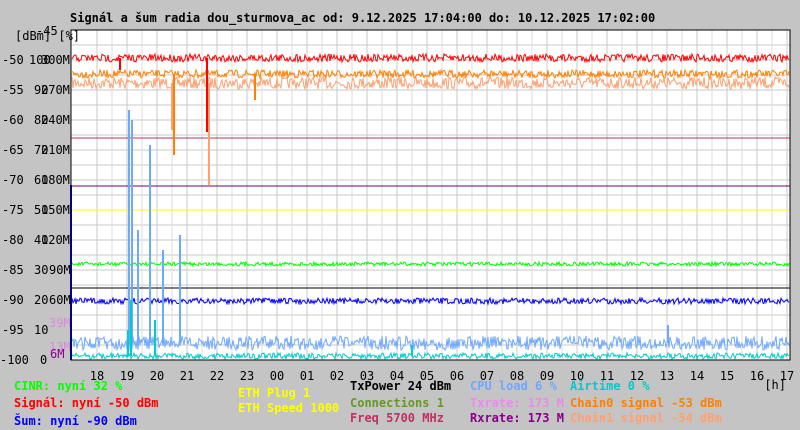 The height and width of the screenshot is (430, 800). What do you see at coordinates (289, 408) in the screenshot?
I see `legend-eth-speed: ETH Speed 1000` at bounding box center [289, 408].